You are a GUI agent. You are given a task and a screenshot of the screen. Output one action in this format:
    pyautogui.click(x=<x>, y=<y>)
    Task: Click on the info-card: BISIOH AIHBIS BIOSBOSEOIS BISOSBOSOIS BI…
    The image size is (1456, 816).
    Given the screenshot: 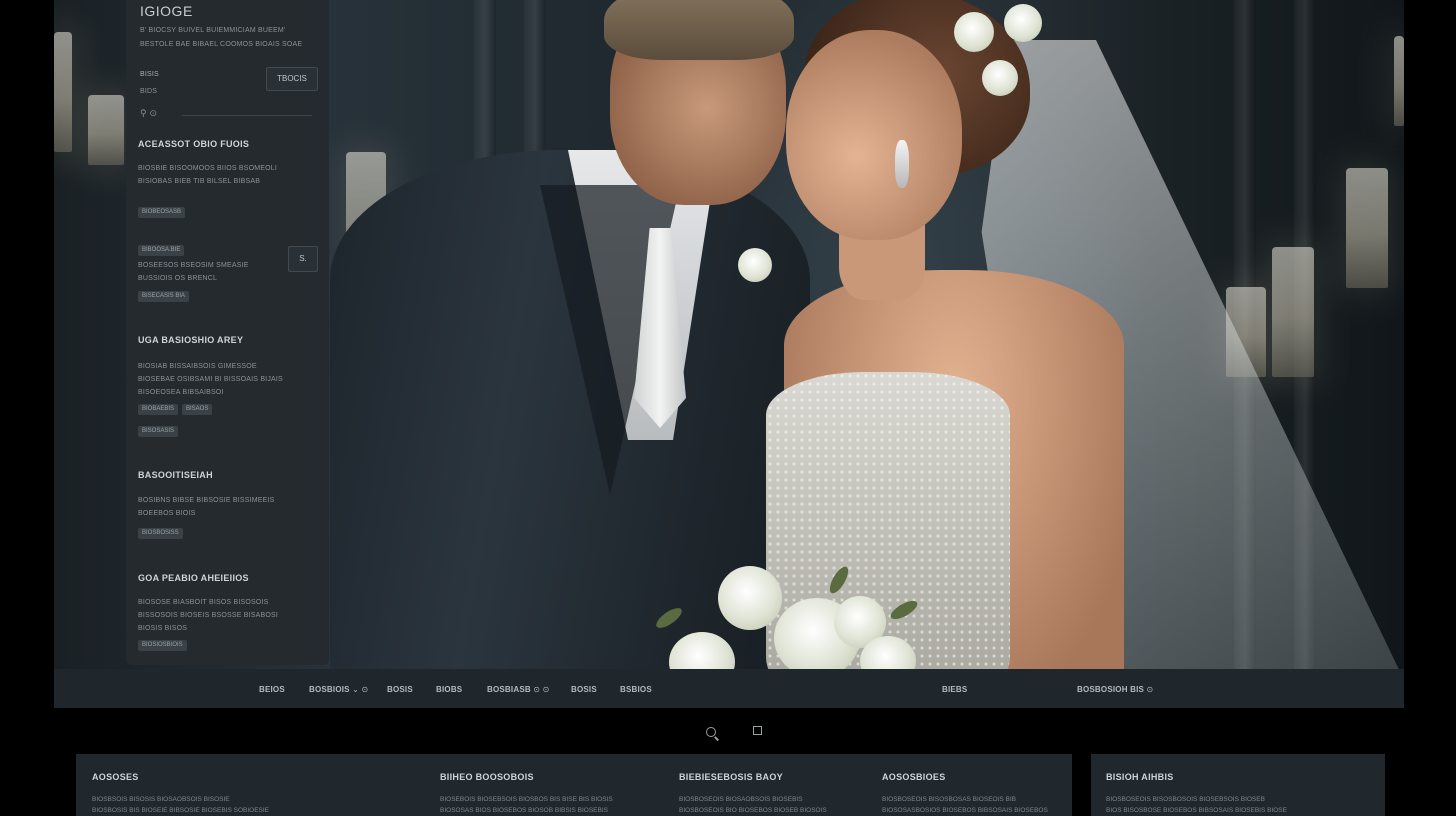 What is the action you would take?
    pyautogui.click(x=1238, y=785)
    